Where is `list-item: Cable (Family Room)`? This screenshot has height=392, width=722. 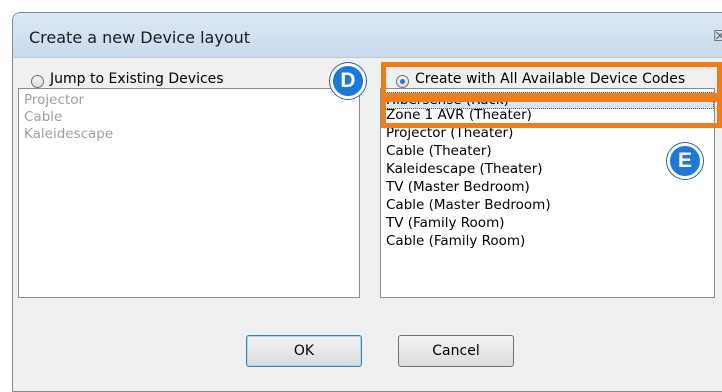
list-item: Cable (Family Room) is located at coordinates (455, 241).